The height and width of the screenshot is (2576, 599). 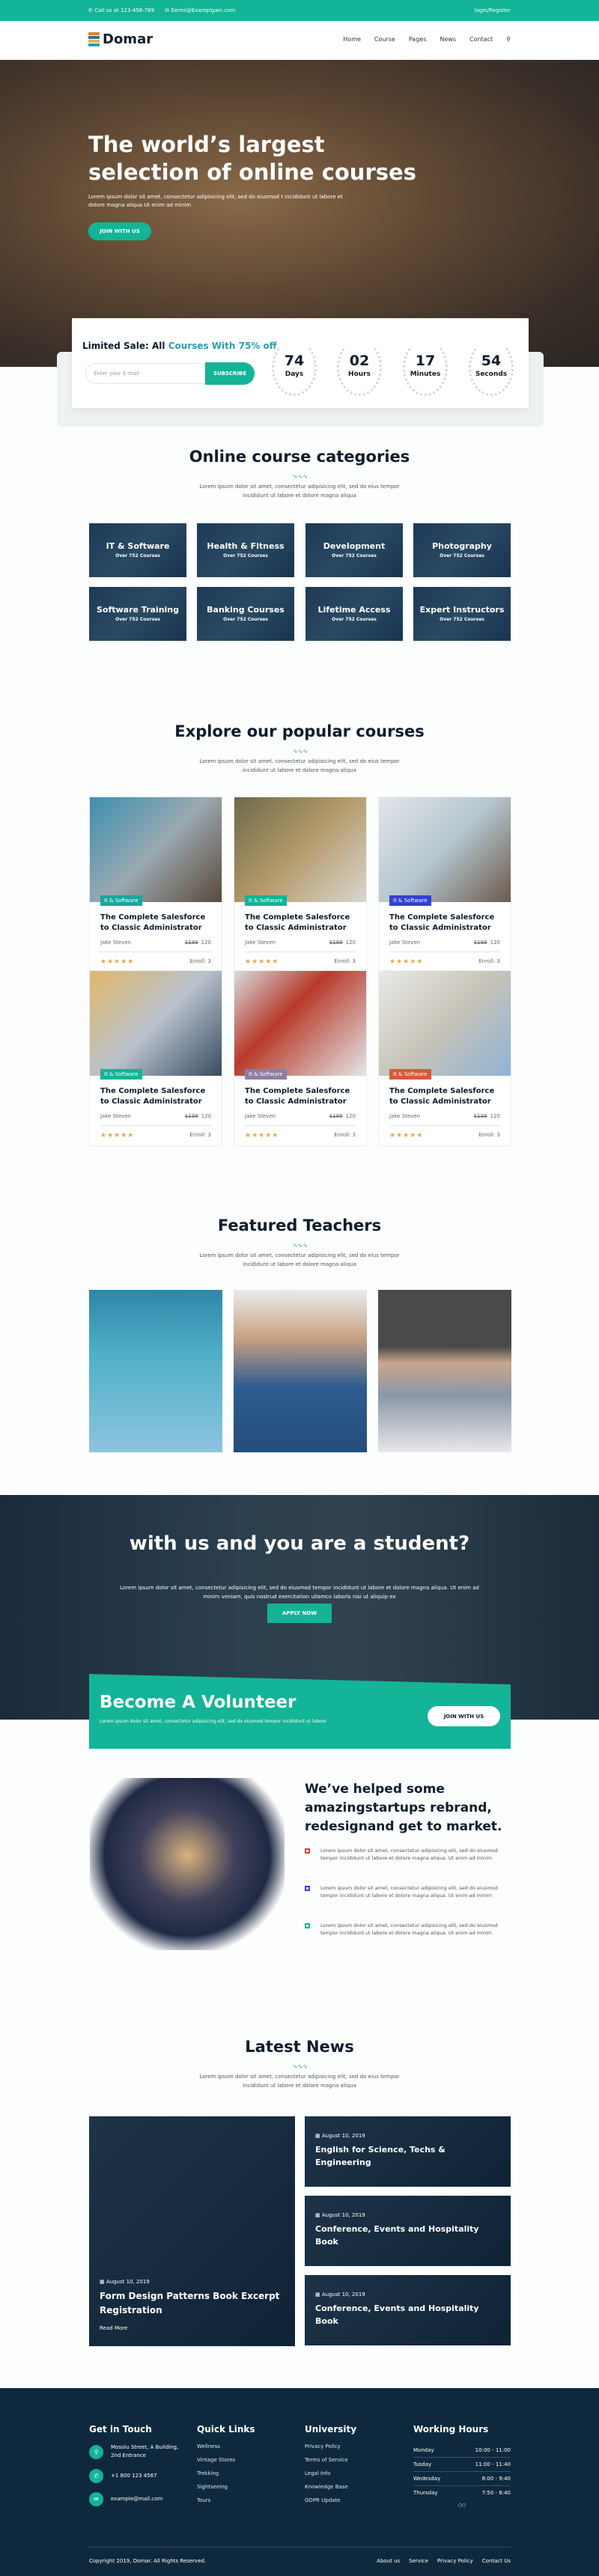 What do you see at coordinates (359, 369) in the screenshot?
I see `countdown-hours: 02 Hours` at bounding box center [359, 369].